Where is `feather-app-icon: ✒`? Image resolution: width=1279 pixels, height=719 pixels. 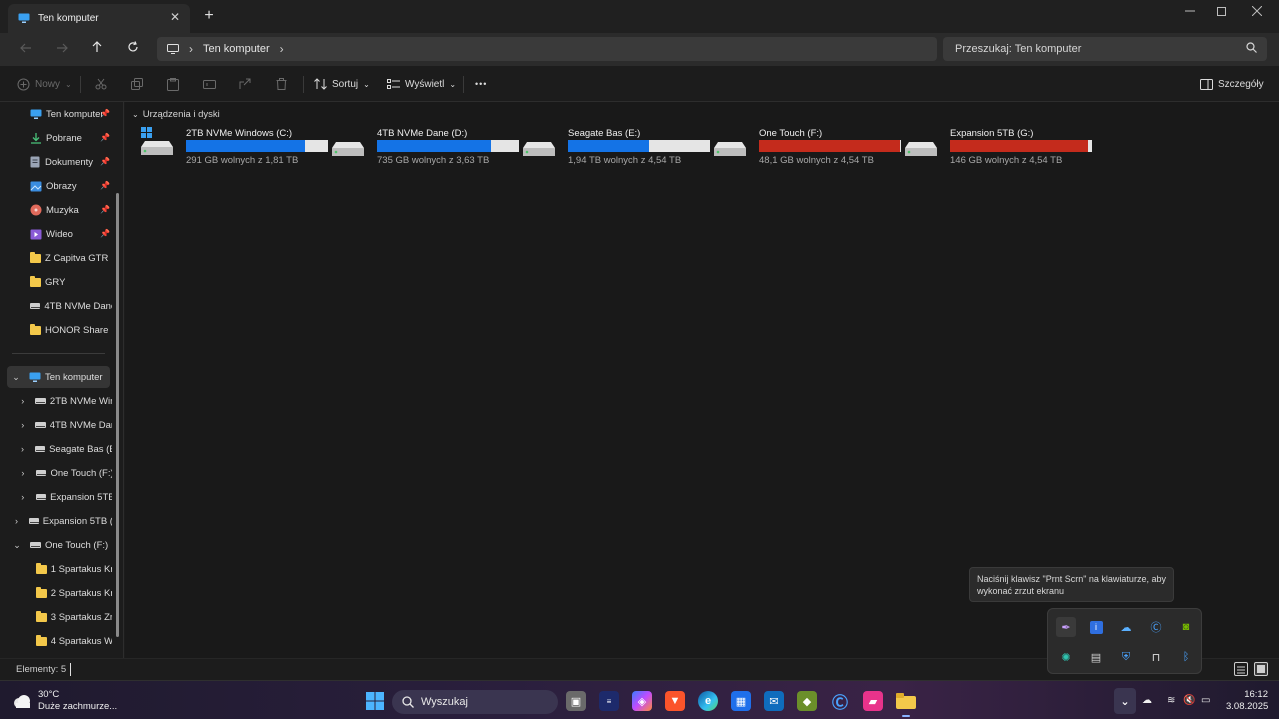 feather-app-icon: ✒ is located at coordinates (1066, 627).